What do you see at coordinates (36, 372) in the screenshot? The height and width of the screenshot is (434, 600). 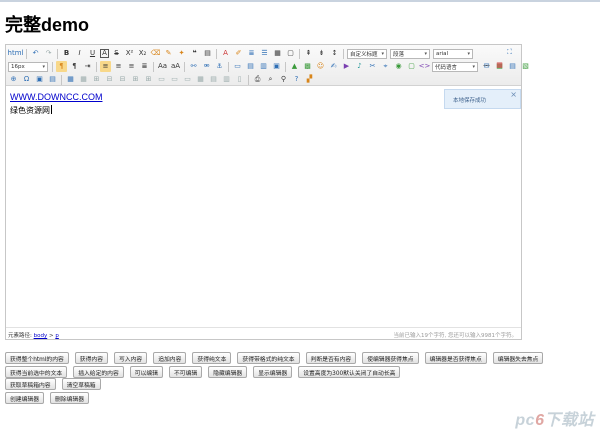 I see `get-selected-text-button: 获得当前选中的文本` at bounding box center [36, 372].